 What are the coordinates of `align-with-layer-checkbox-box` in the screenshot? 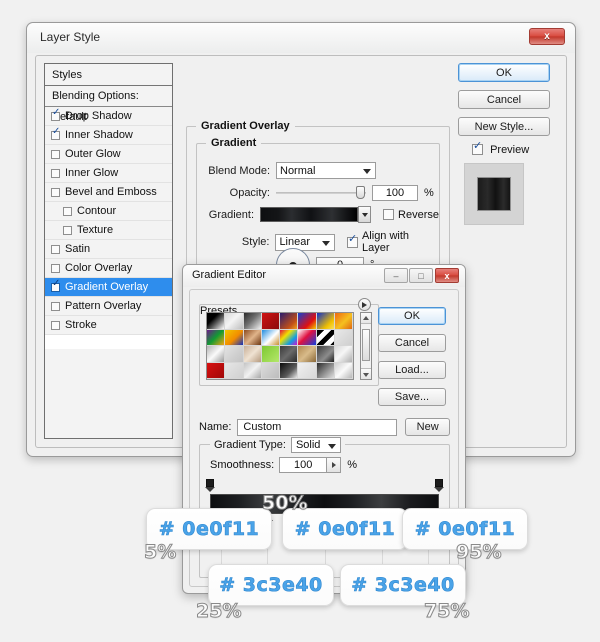 It's located at (352, 241).